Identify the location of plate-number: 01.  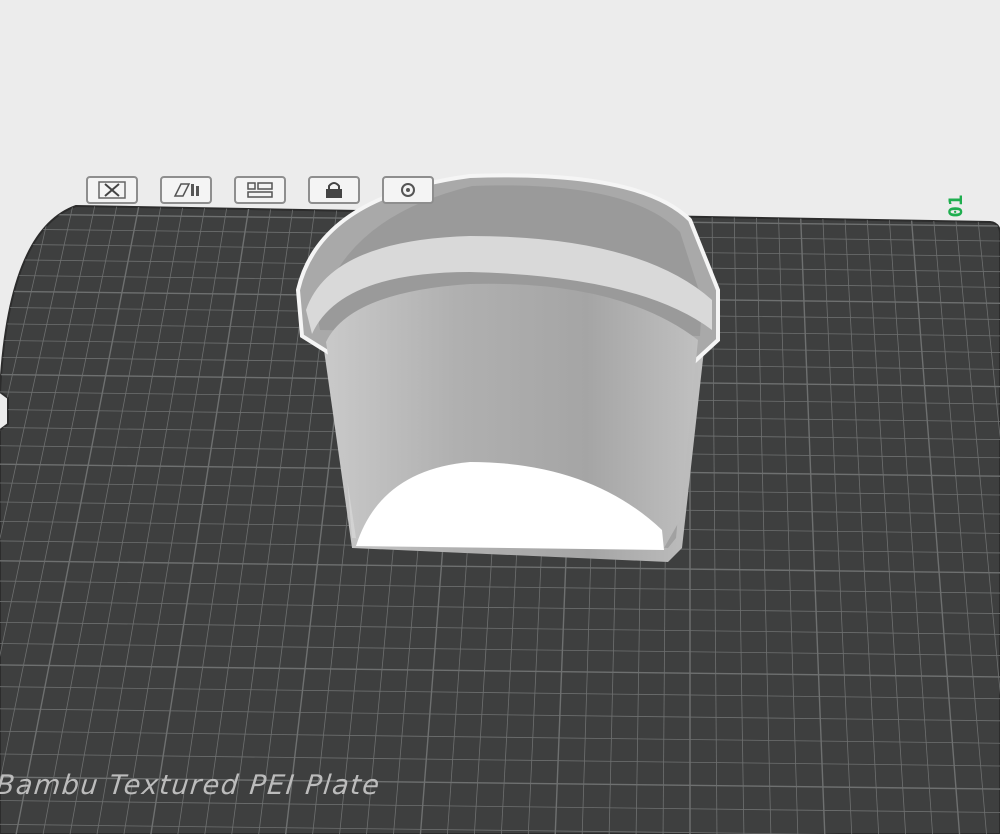
(956, 206).